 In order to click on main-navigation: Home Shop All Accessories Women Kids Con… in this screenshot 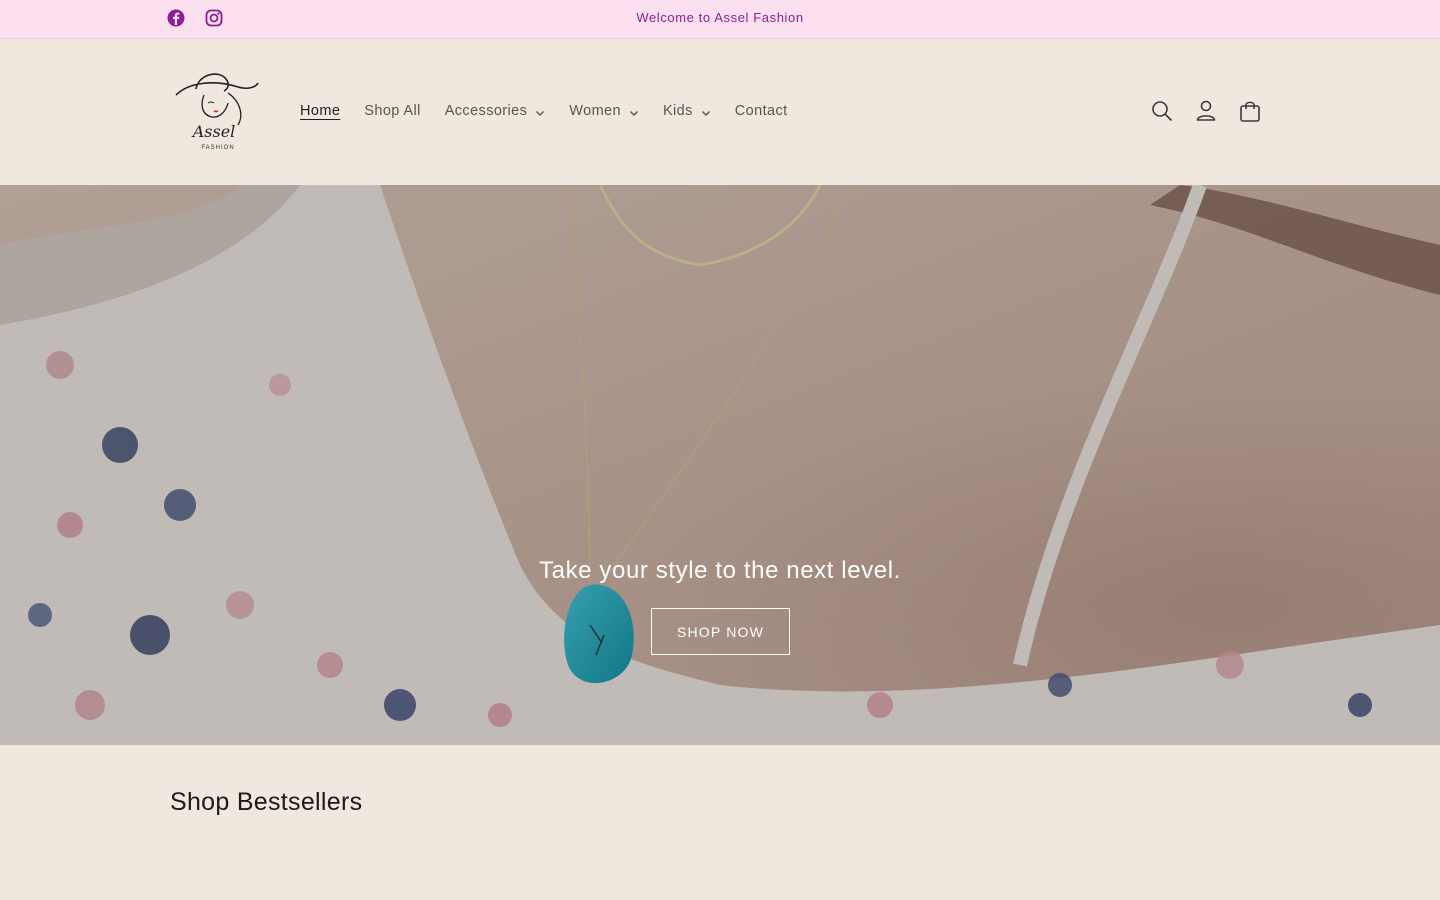, I will do `click(544, 111)`.